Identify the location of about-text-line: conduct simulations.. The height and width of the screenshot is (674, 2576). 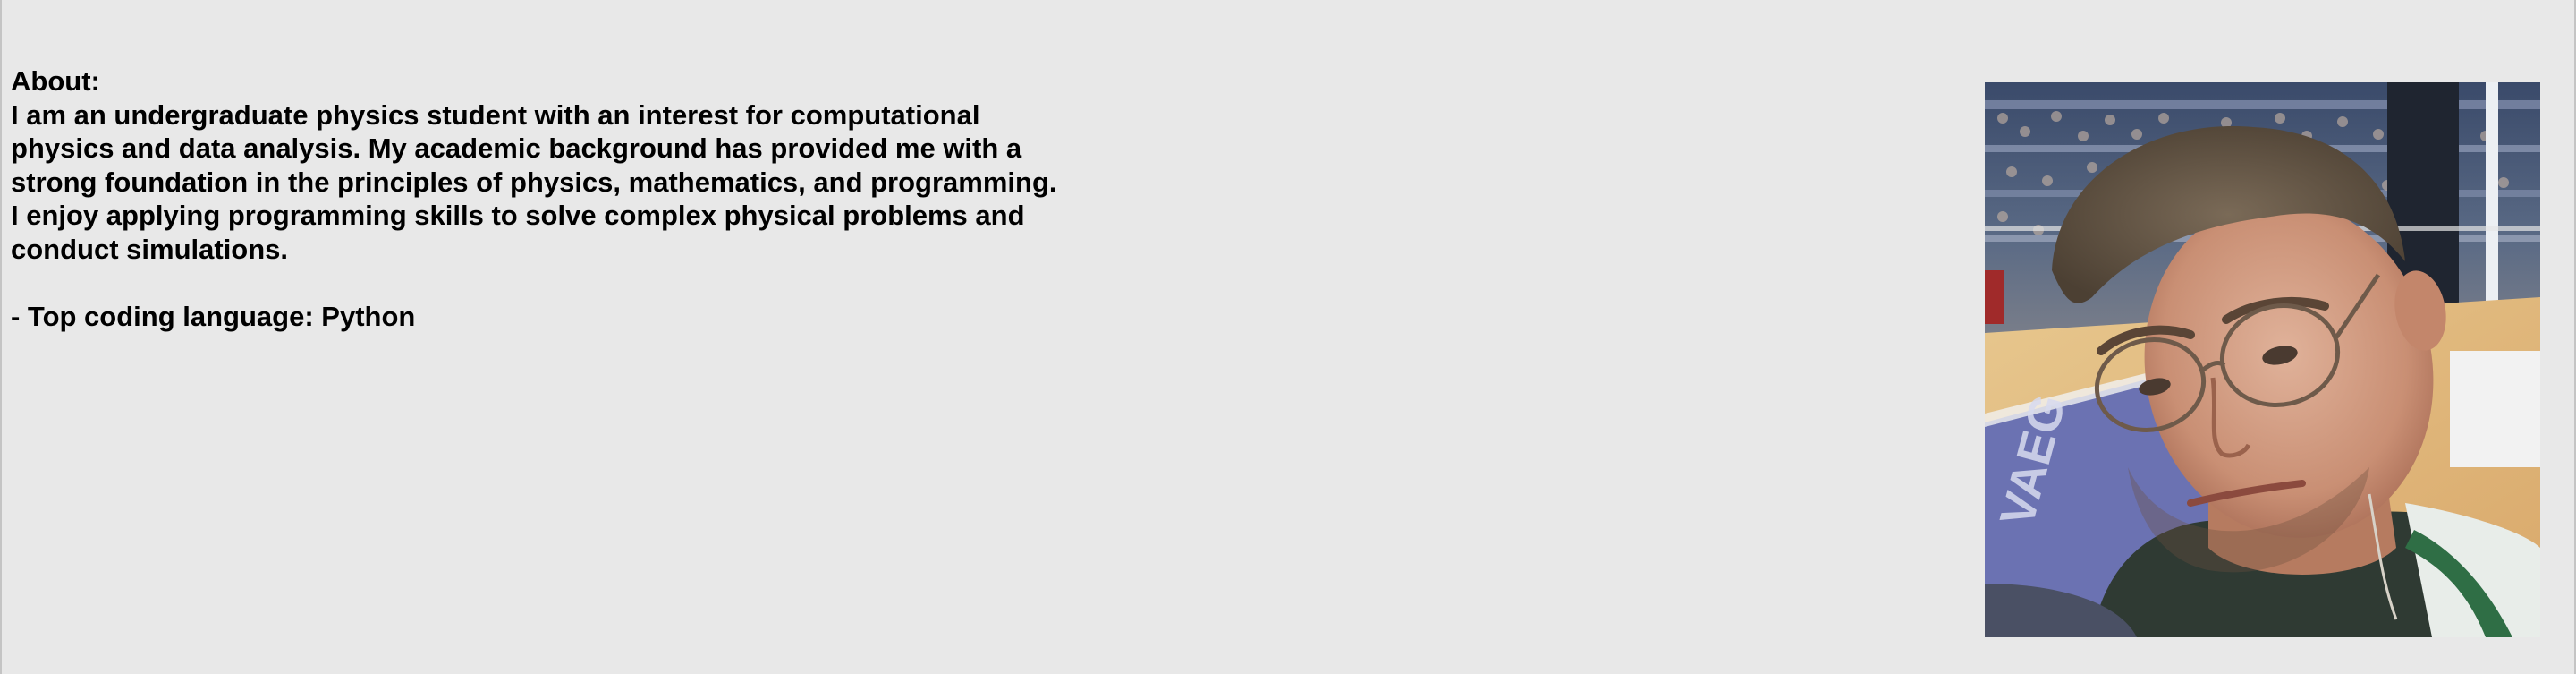
(150, 249).